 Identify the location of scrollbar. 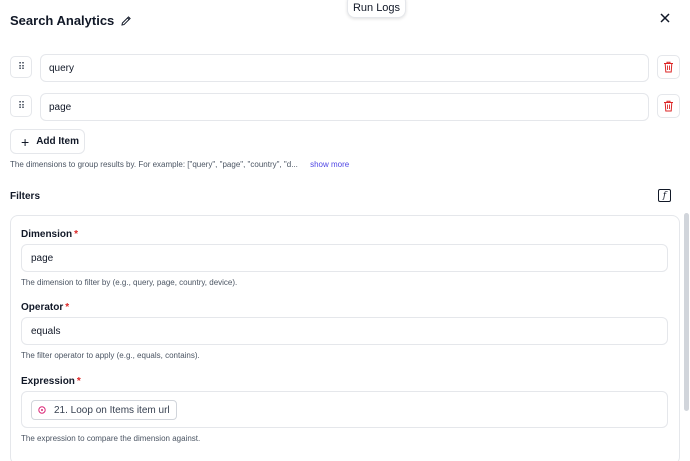
(686, 312).